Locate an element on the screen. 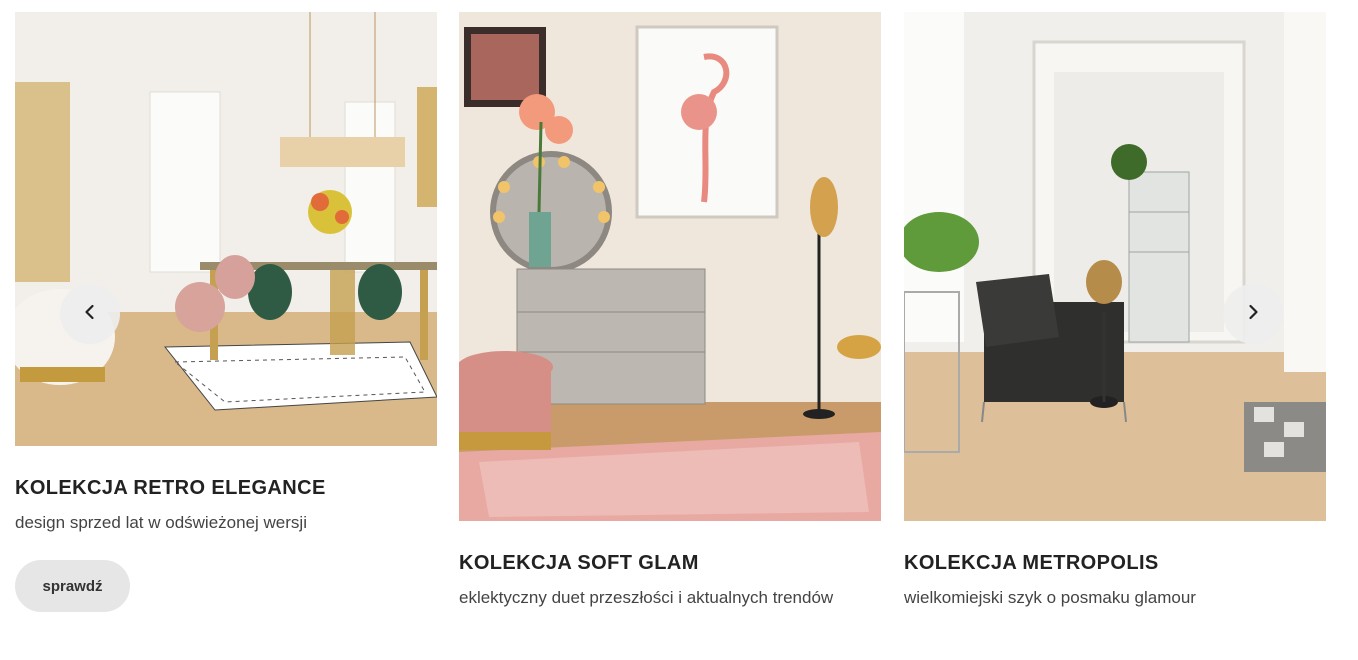  collection-title: KOLEKCJA SOFT GLAM is located at coordinates (579, 563).